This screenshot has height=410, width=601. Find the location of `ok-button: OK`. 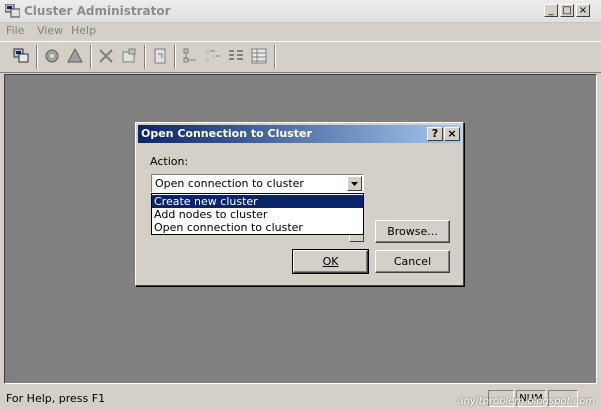

ok-button: OK is located at coordinates (330, 261).